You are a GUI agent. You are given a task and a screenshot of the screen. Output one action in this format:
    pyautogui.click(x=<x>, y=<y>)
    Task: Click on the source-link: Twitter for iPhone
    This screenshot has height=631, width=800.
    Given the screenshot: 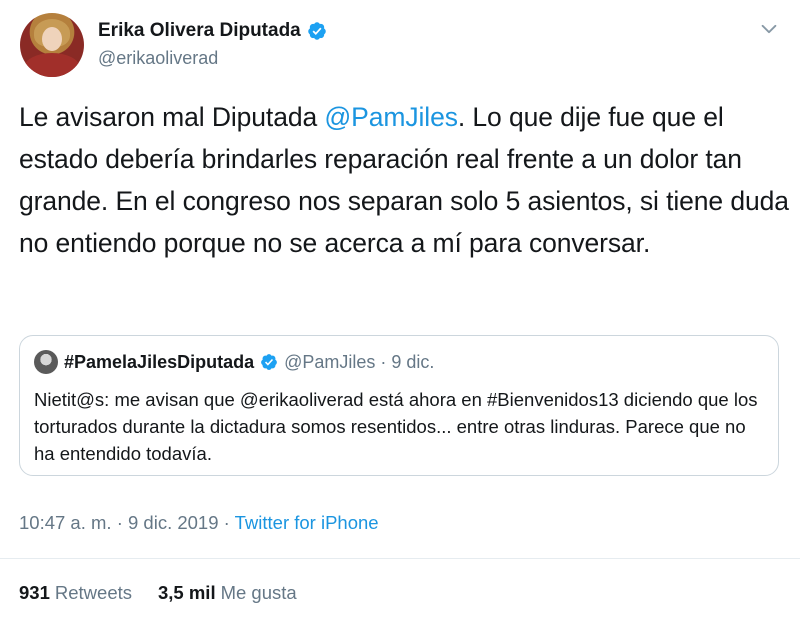 What is the action you would take?
    pyautogui.click(x=307, y=522)
    